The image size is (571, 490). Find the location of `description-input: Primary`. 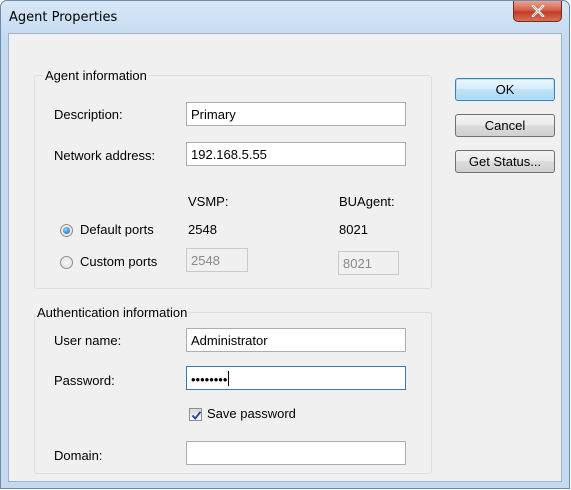

description-input: Primary is located at coordinates (296, 114).